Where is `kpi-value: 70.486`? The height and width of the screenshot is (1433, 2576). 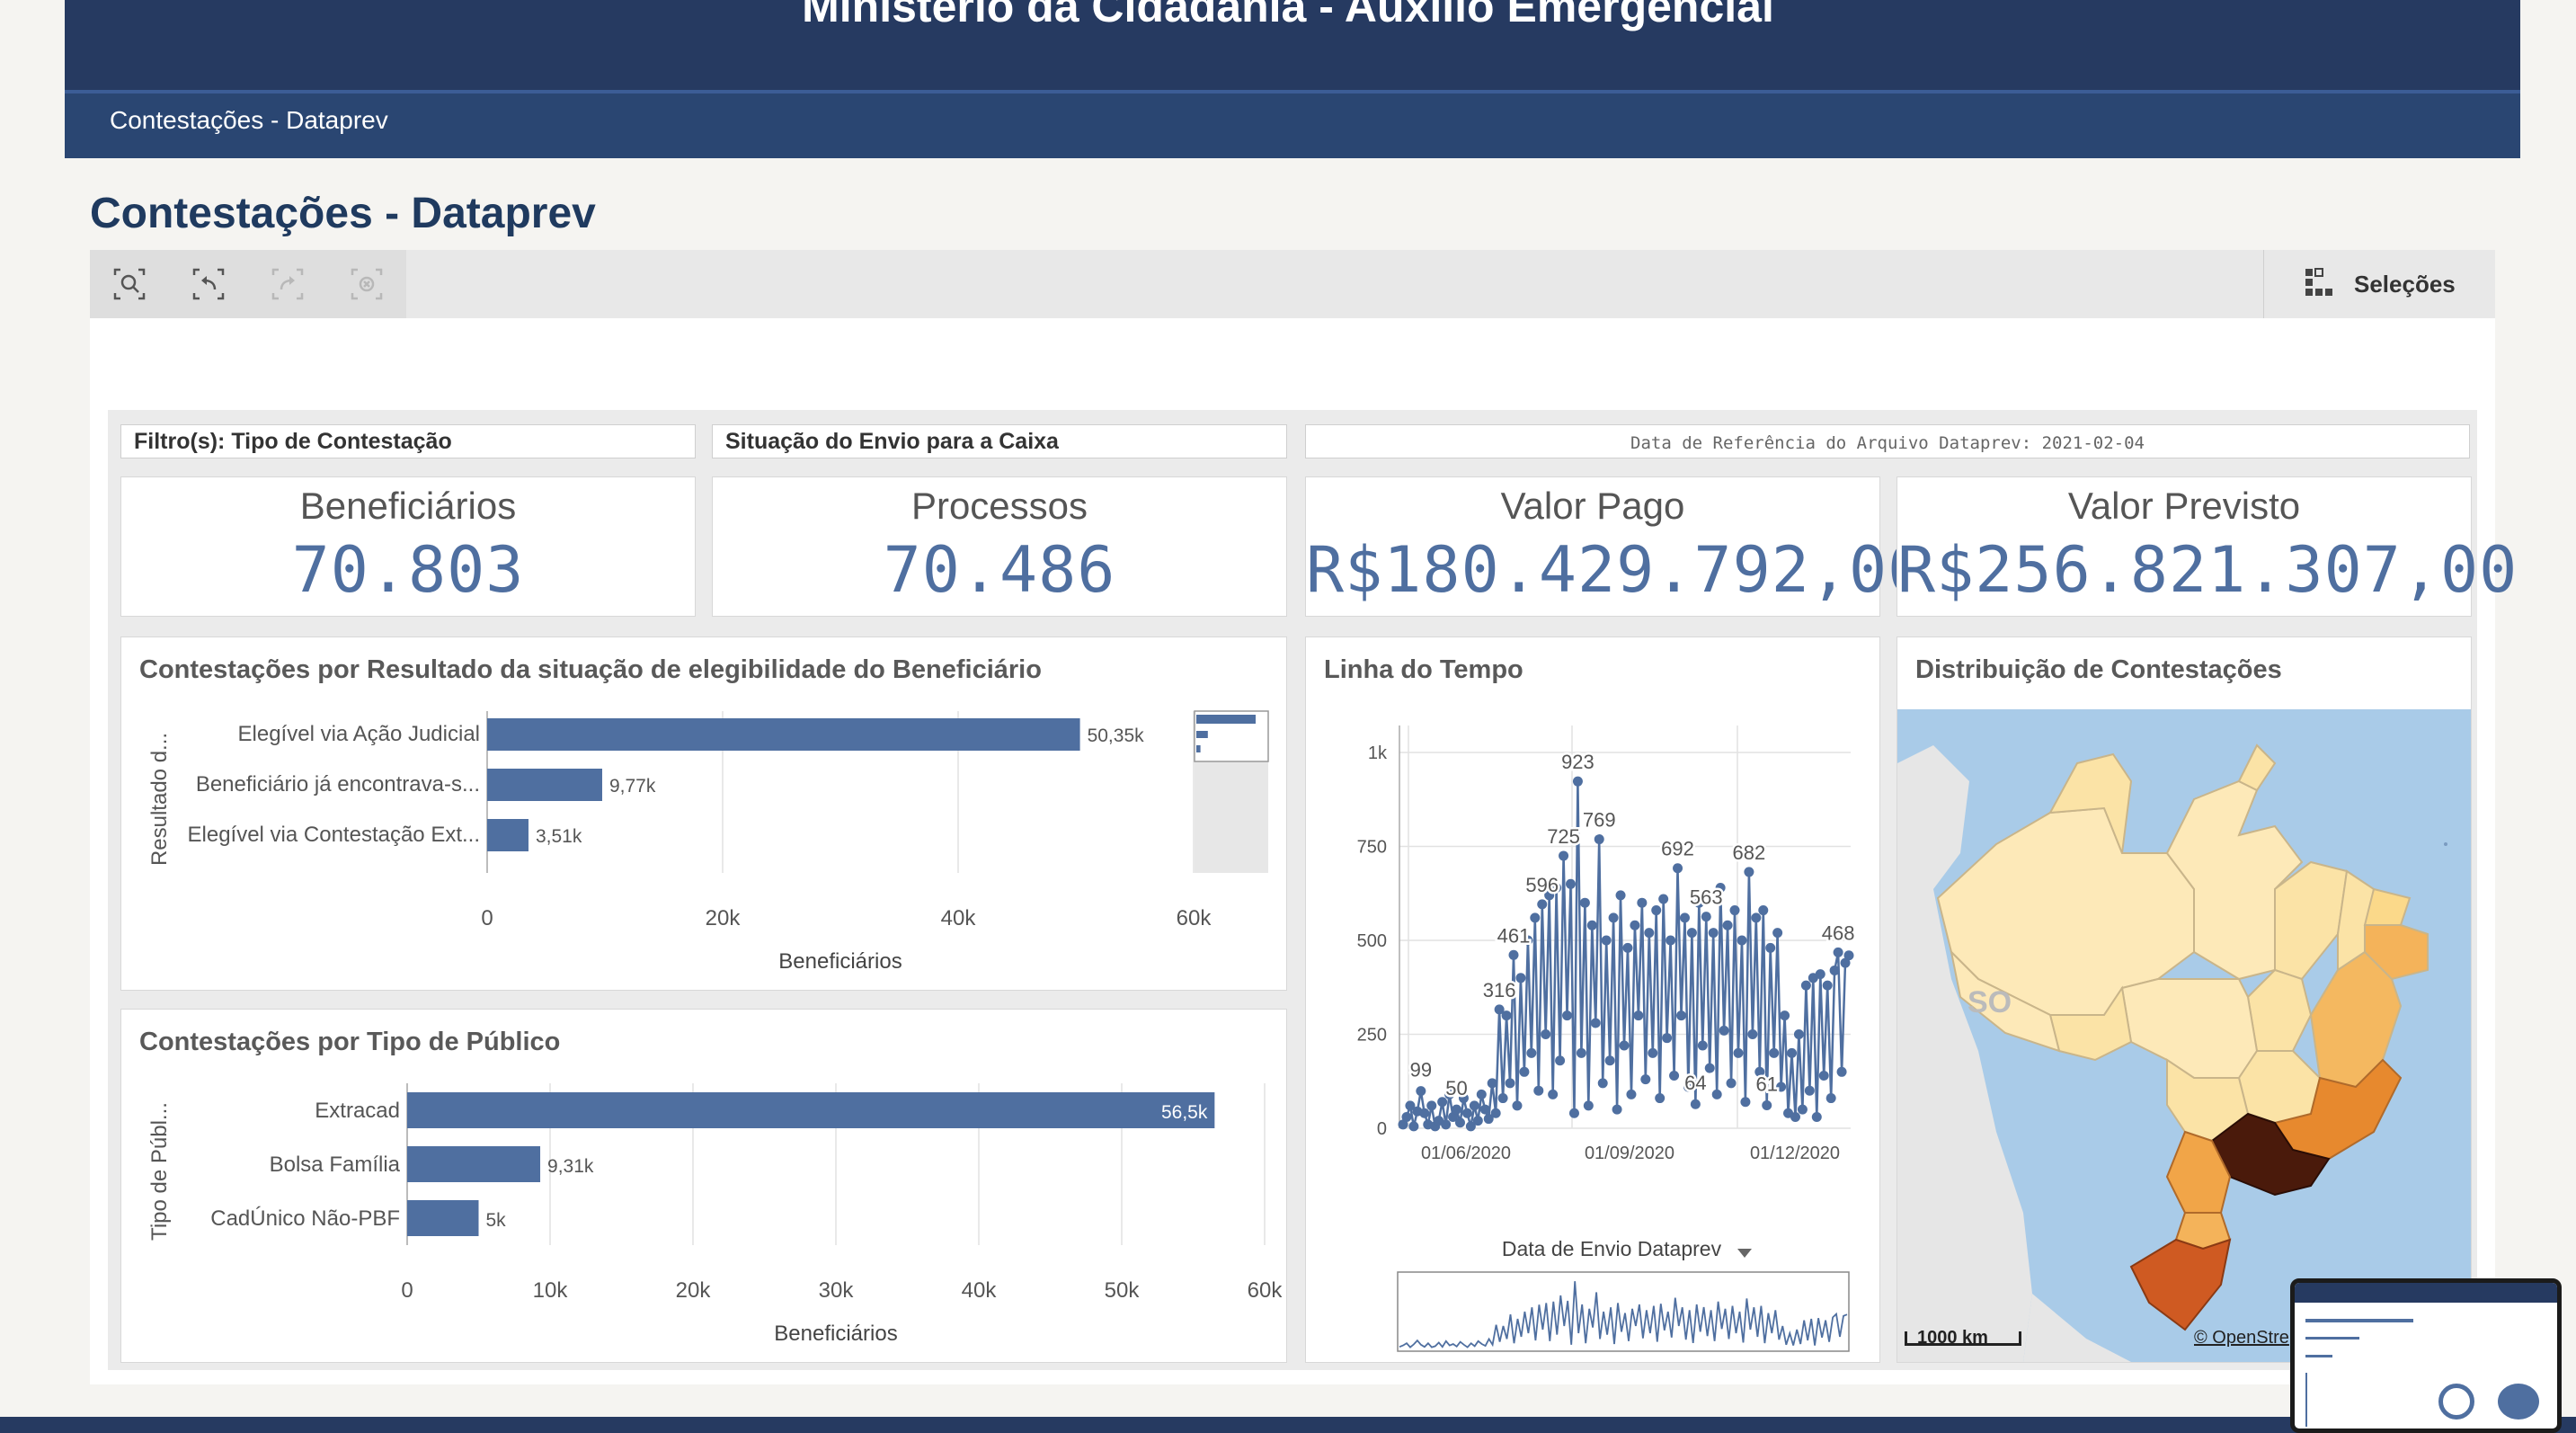 kpi-value: 70.486 is located at coordinates (999, 570).